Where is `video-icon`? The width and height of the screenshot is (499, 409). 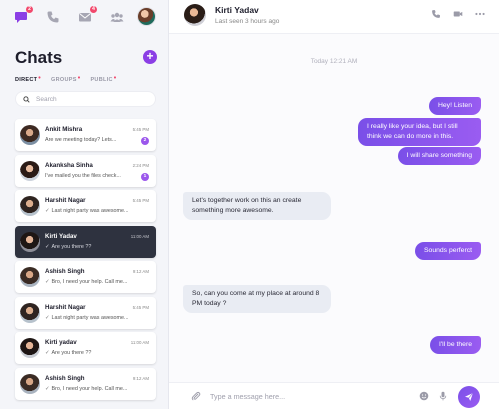
video-icon is located at coordinates (458, 14).